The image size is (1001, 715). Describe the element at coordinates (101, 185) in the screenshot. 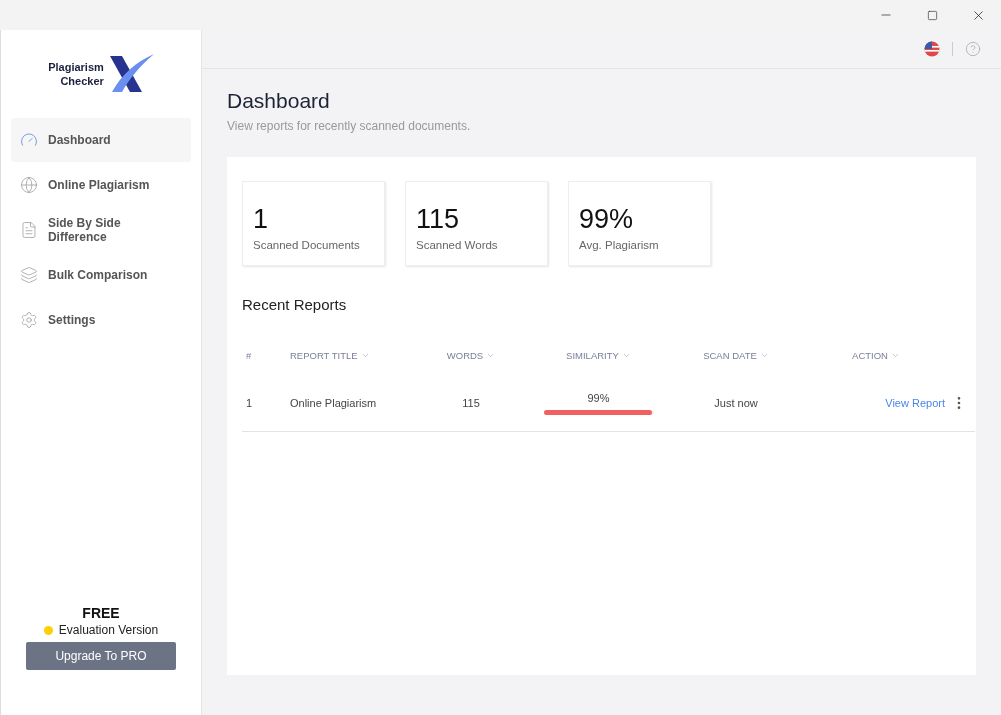

I see `sidebar-item: Online Plagiarism` at that location.